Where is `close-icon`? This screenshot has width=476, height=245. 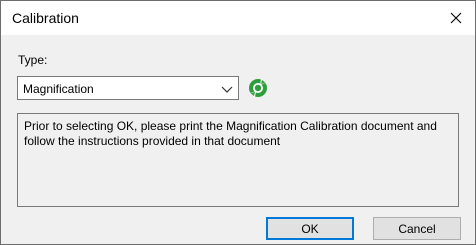 close-icon is located at coordinates (456, 18).